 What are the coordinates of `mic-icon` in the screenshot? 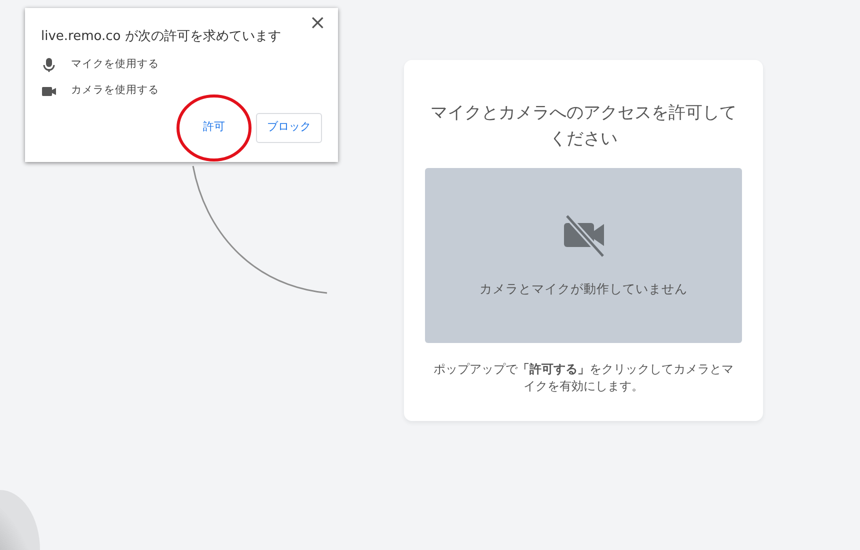 It's located at (49, 64).